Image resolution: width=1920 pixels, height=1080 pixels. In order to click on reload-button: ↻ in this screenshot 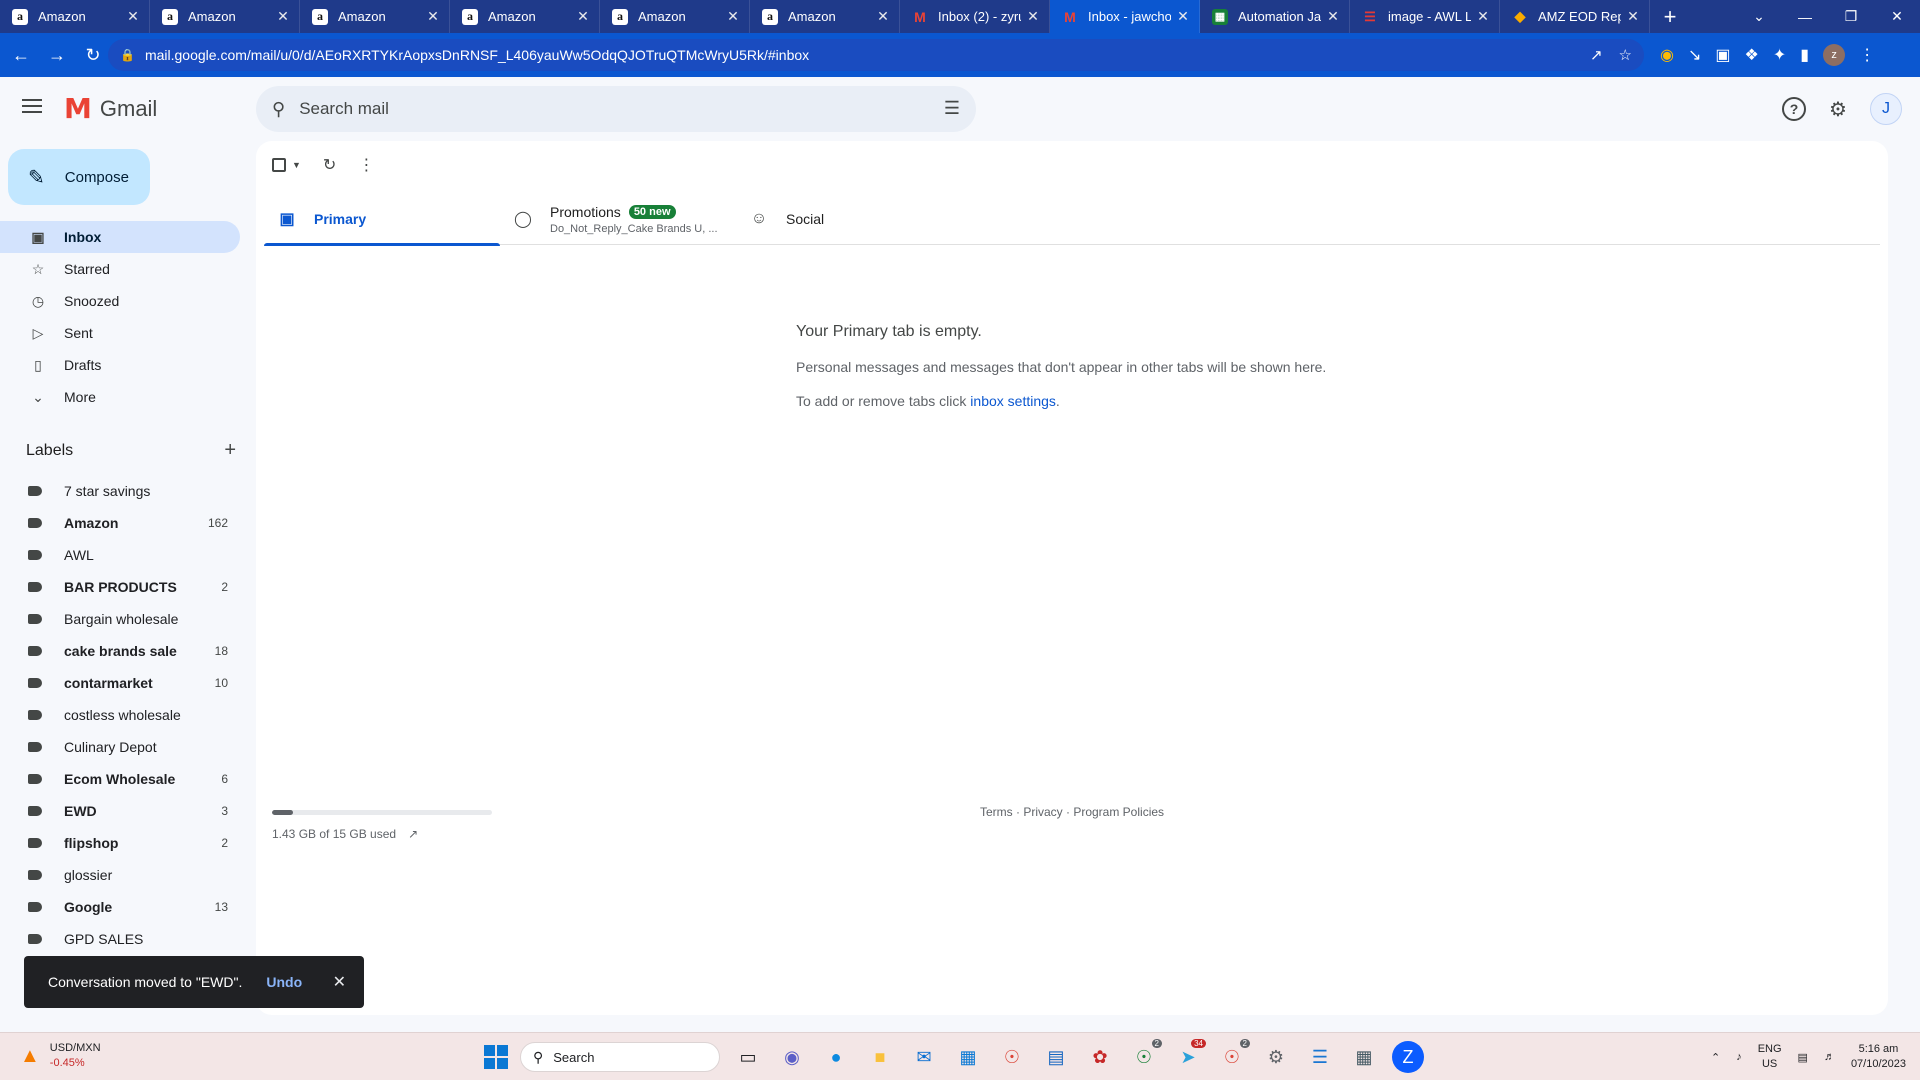, I will do `click(93, 55)`.